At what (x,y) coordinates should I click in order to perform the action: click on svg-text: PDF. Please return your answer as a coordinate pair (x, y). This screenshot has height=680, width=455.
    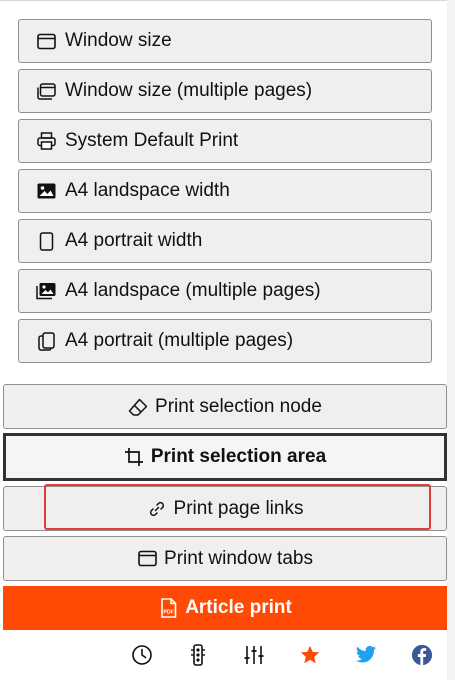
    Looking at the image, I should click on (168, 613).